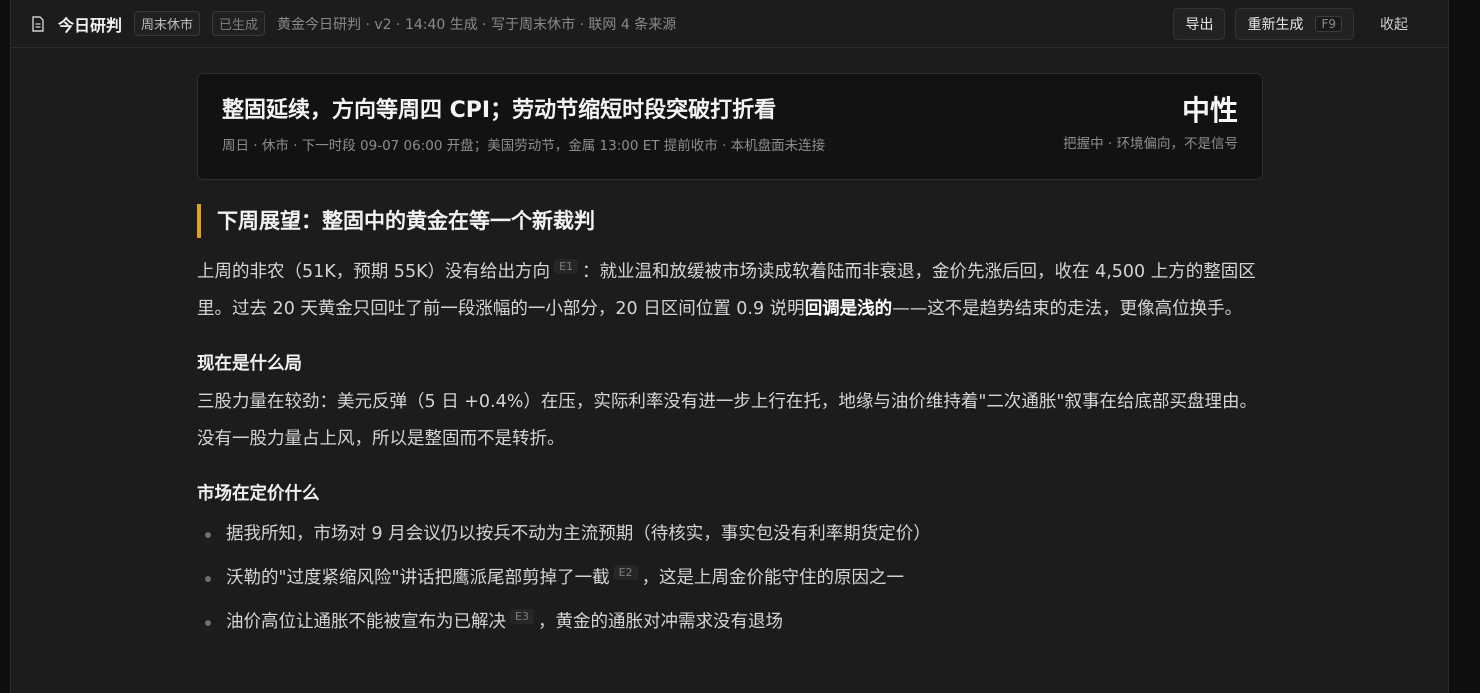 Image resolution: width=1480 pixels, height=693 pixels. I want to click on generated-status-tag: 已生成, so click(239, 23).